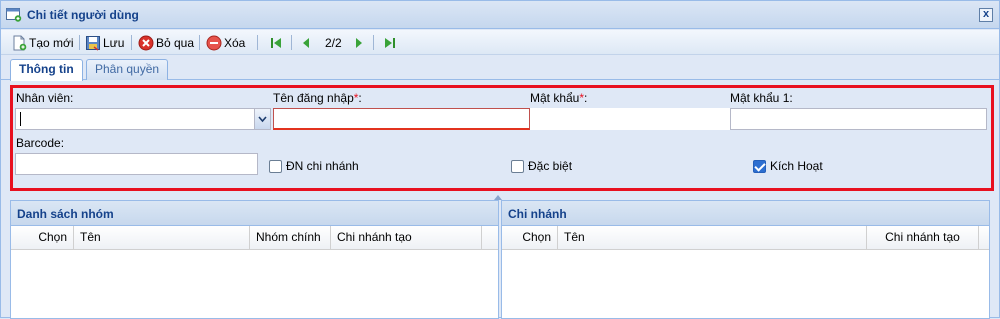 The width and height of the screenshot is (1000, 319). What do you see at coordinates (114, 42) in the screenshot?
I see `save-button-label: Lưu` at bounding box center [114, 42].